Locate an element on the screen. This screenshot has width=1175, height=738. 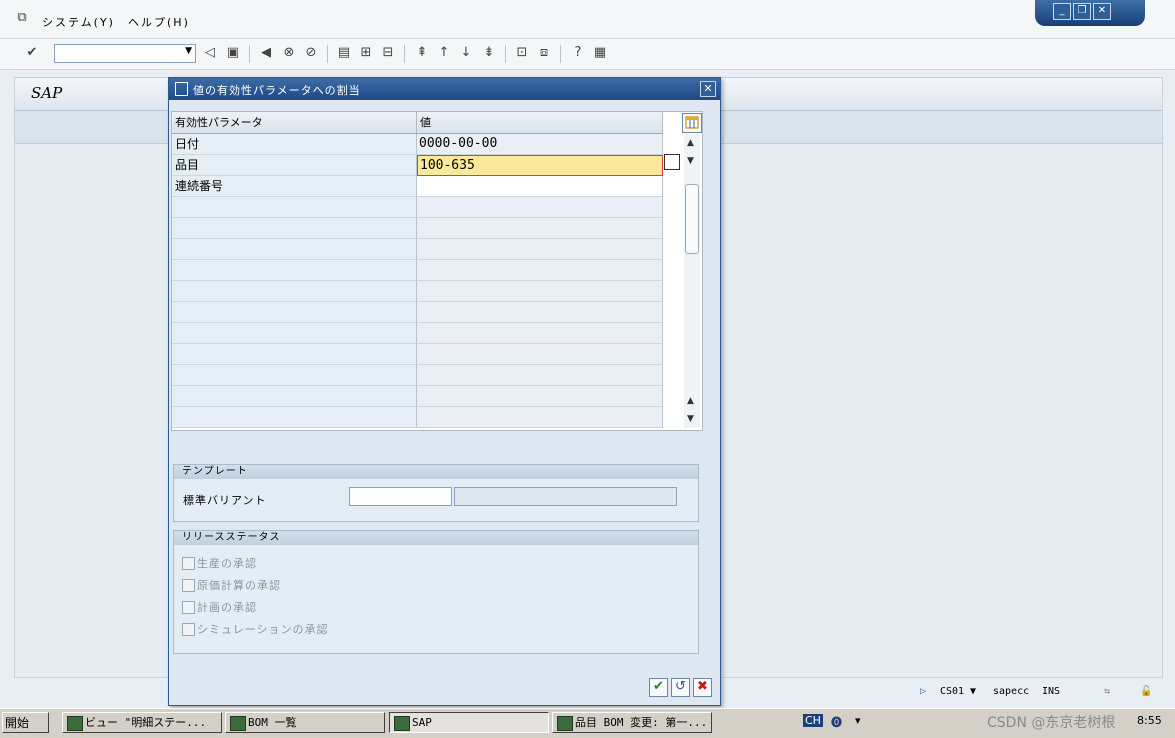
status-server: sapecc is located at coordinates (1011, 691).